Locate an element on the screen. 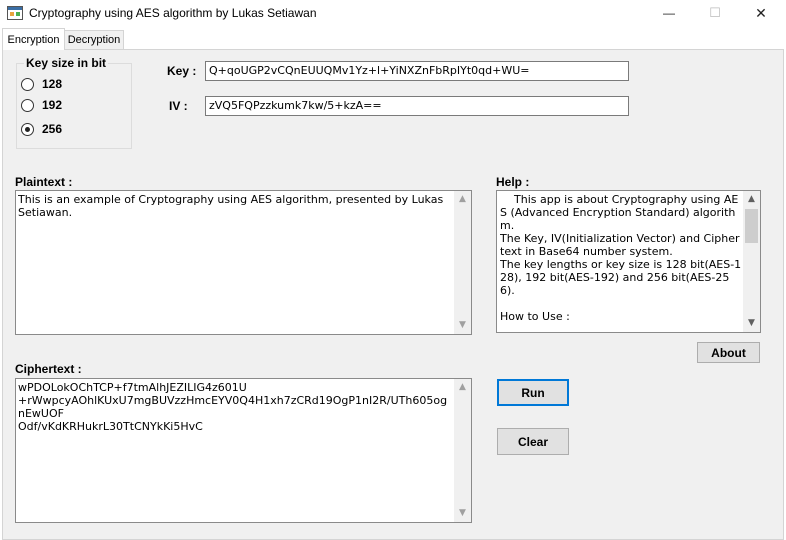 This screenshot has width=786, height=540. radio-128: 128 is located at coordinates (41, 84).